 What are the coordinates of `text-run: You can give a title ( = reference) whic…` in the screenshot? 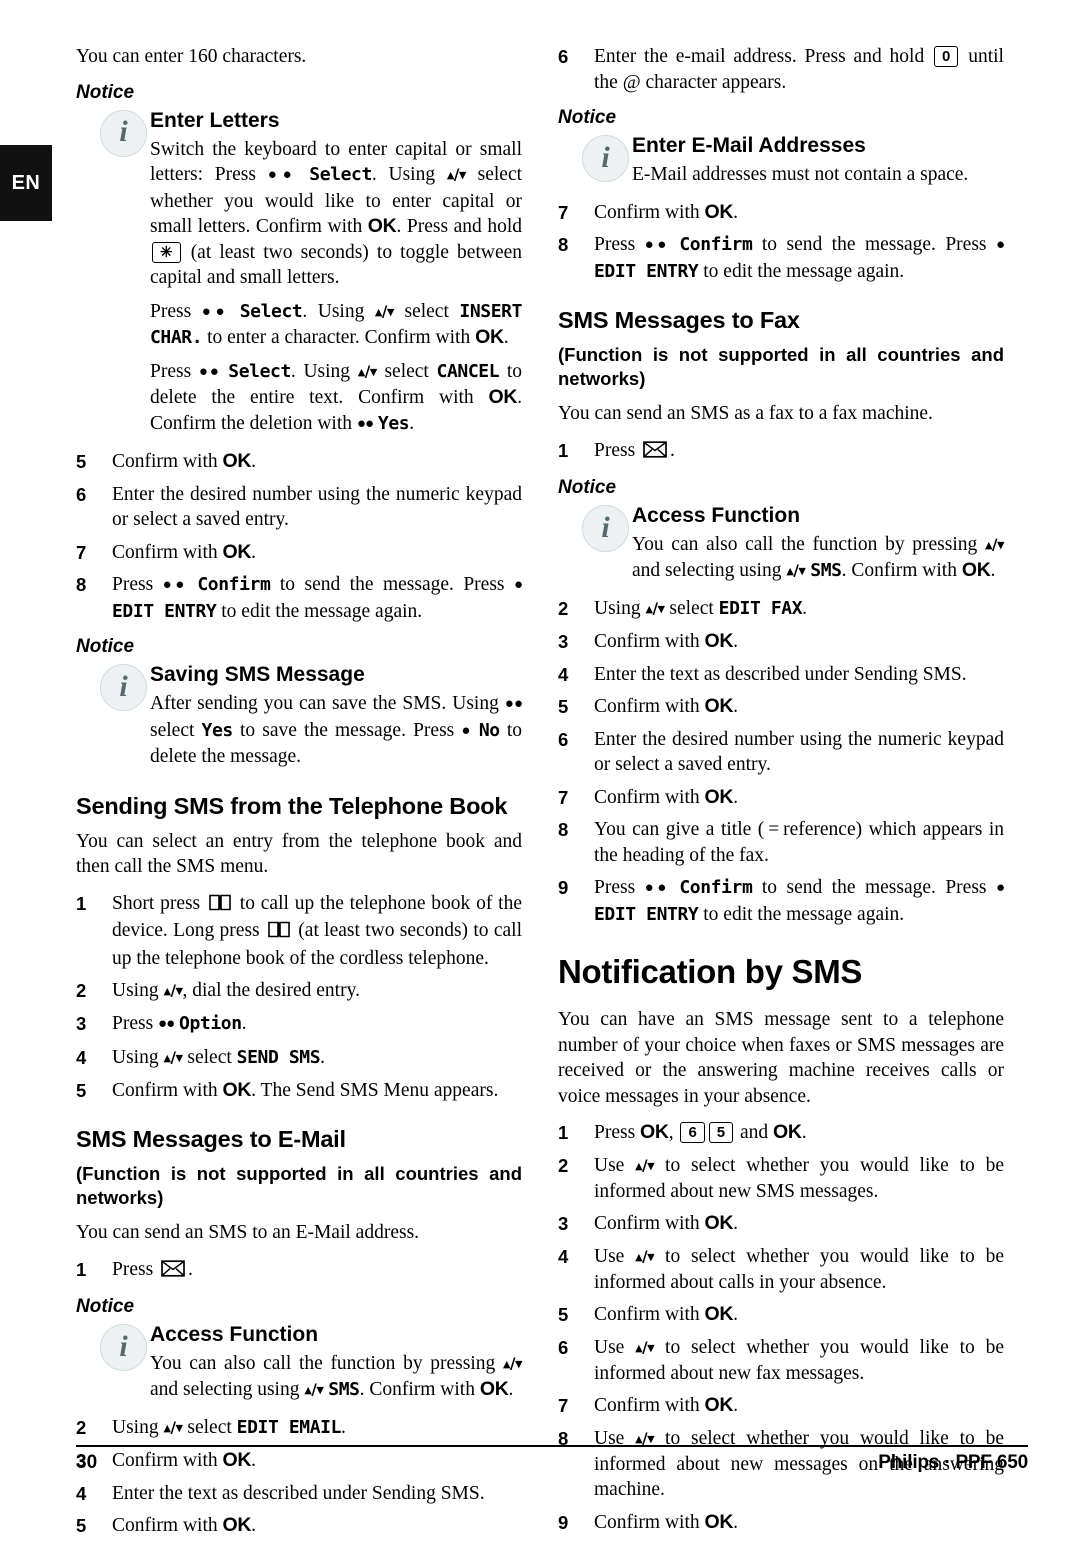 It's located at (799, 842).